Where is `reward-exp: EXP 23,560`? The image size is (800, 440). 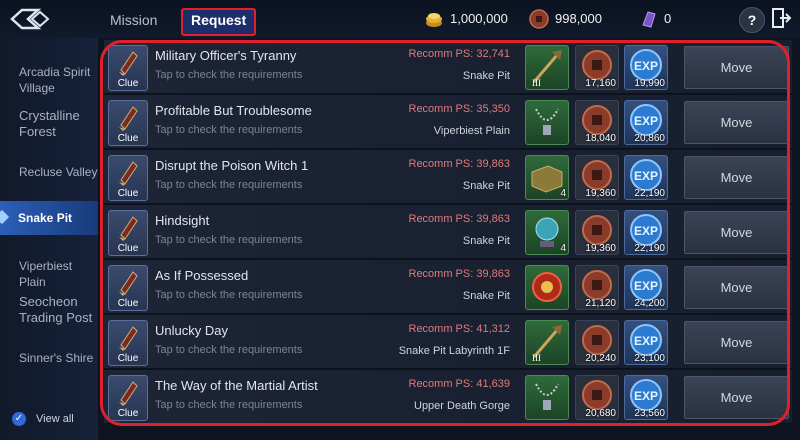 reward-exp: EXP 23,560 is located at coordinates (646, 397).